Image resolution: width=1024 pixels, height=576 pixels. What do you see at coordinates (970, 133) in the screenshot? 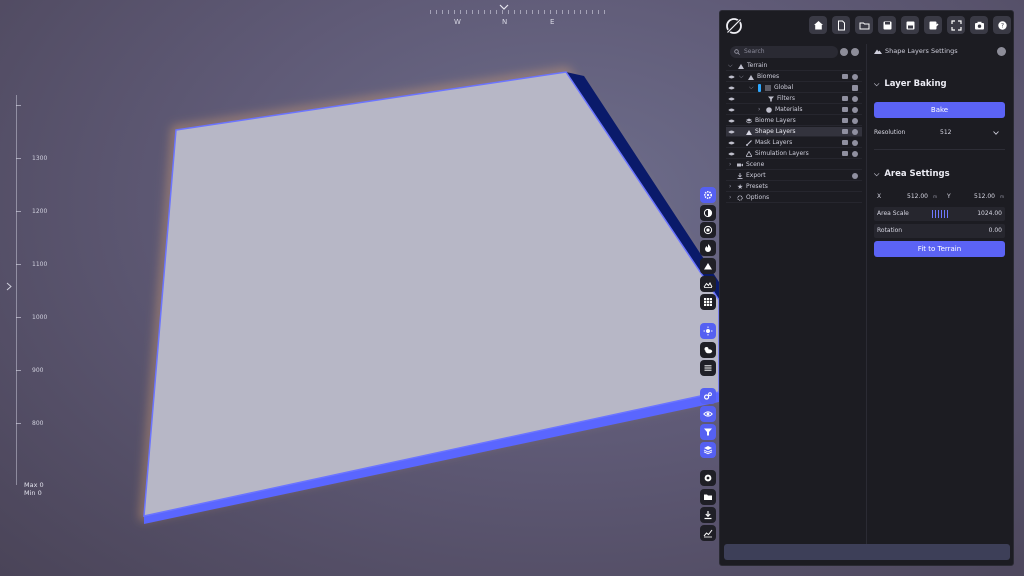
I see `resolution-select: 512` at bounding box center [970, 133].